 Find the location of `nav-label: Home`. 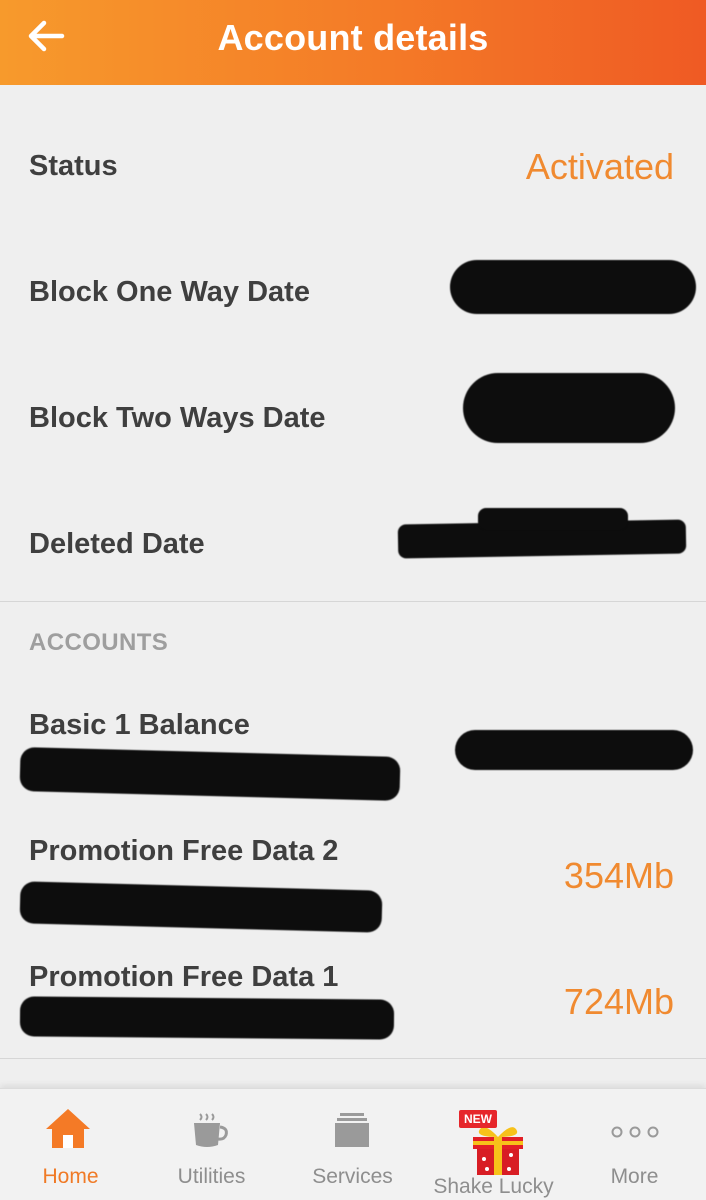

nav-label: Home is located at coordinates (70, 1176).